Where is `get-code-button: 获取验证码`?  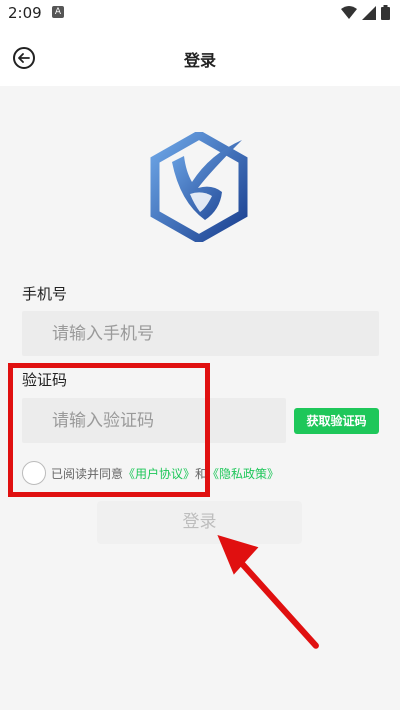 get-code-button: 获取验证码 is located at coordinates (336, 421).